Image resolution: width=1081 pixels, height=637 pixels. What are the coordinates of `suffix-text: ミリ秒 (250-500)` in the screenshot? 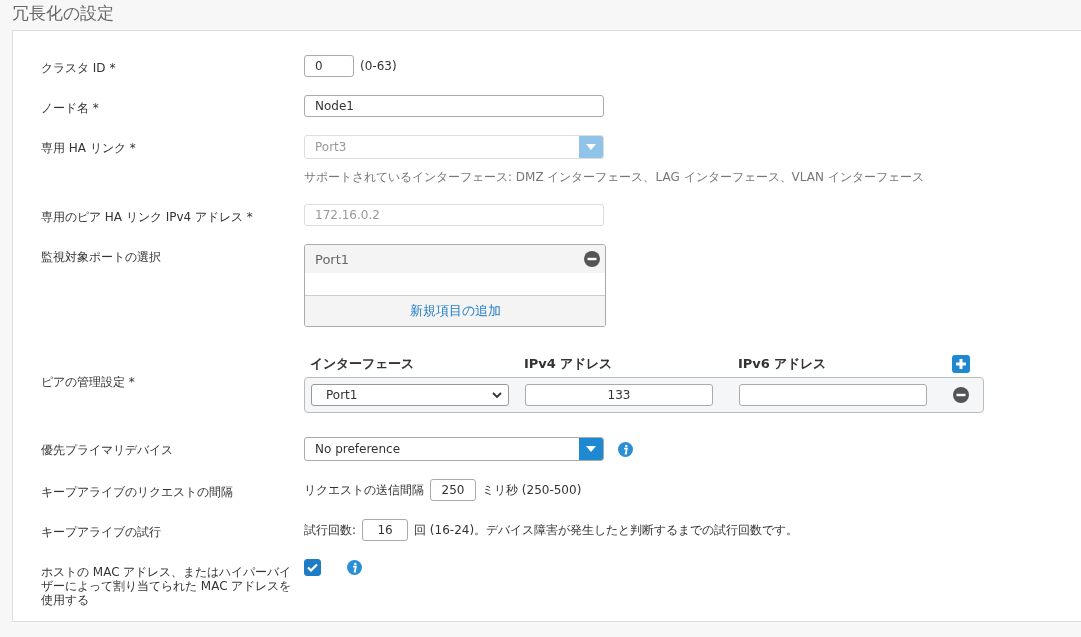 It's located at (532, 490).